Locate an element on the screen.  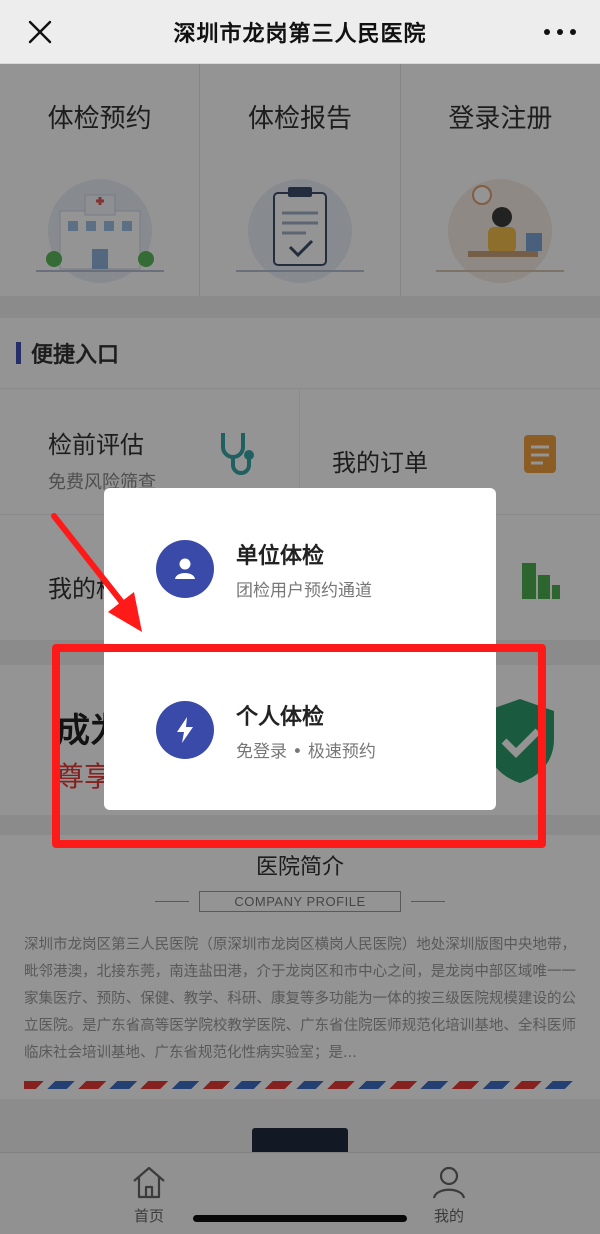
title-bar: 深圳市龙岗第三人民医院 is located at coordinates (300, 32).